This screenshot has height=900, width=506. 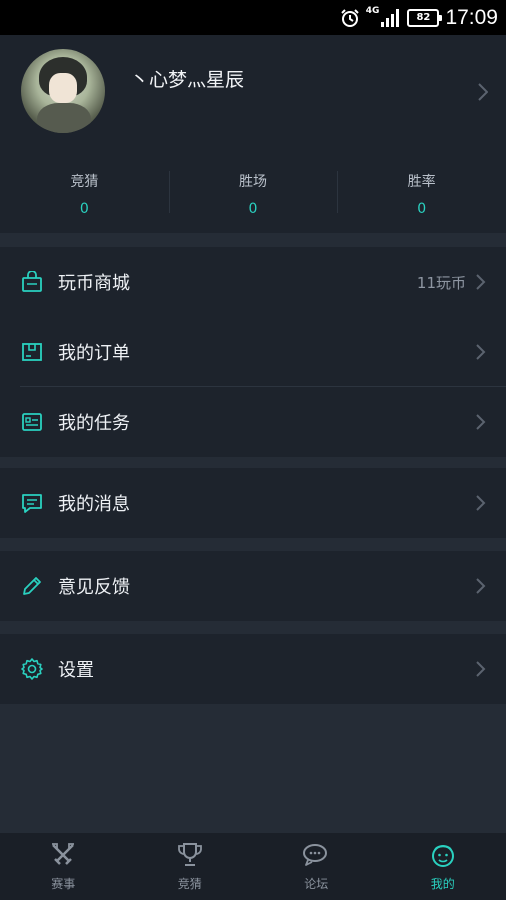 I want to click on nav-label: 我的, so click(x=442, y=883).